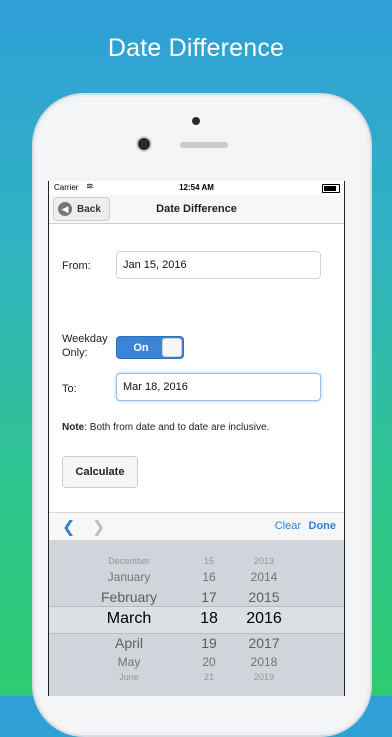  Describe the element at coordinates (209, 662) in the screenshot. I see `day-option: 20` at that location.